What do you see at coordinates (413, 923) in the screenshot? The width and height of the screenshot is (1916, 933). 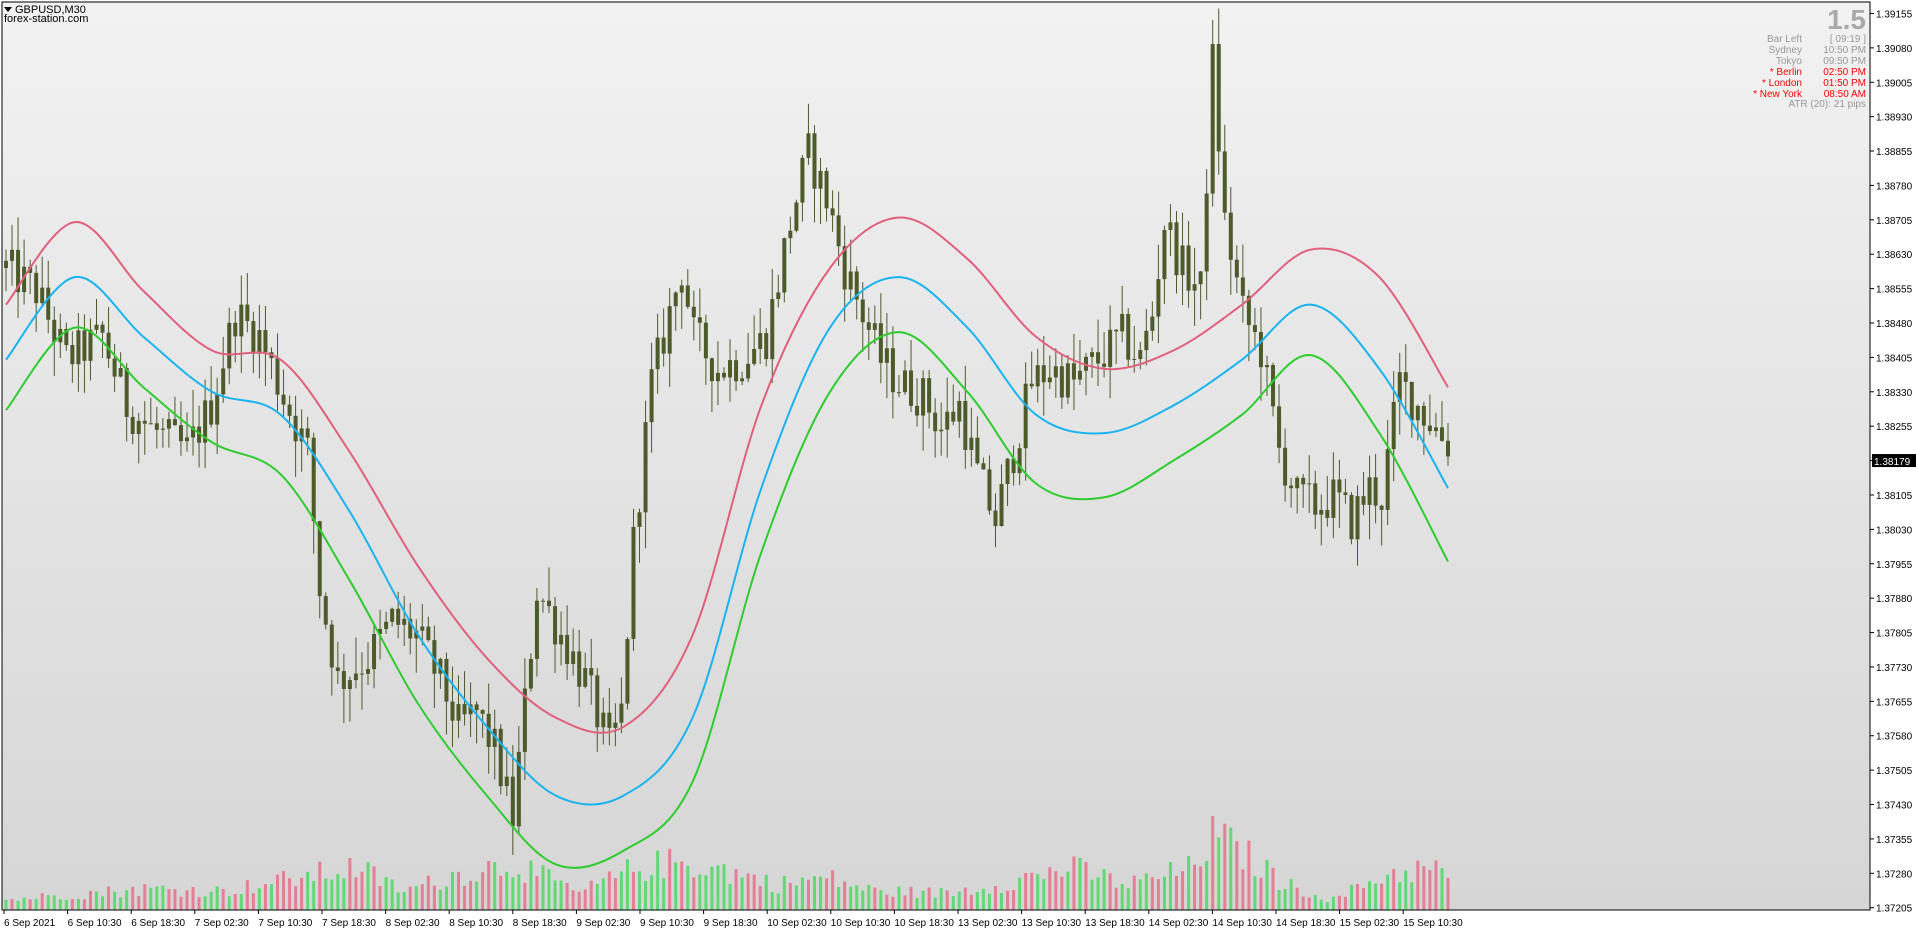 I see `x-tick-label: 8 Sep 02:30` at bounding box center [413, 923].